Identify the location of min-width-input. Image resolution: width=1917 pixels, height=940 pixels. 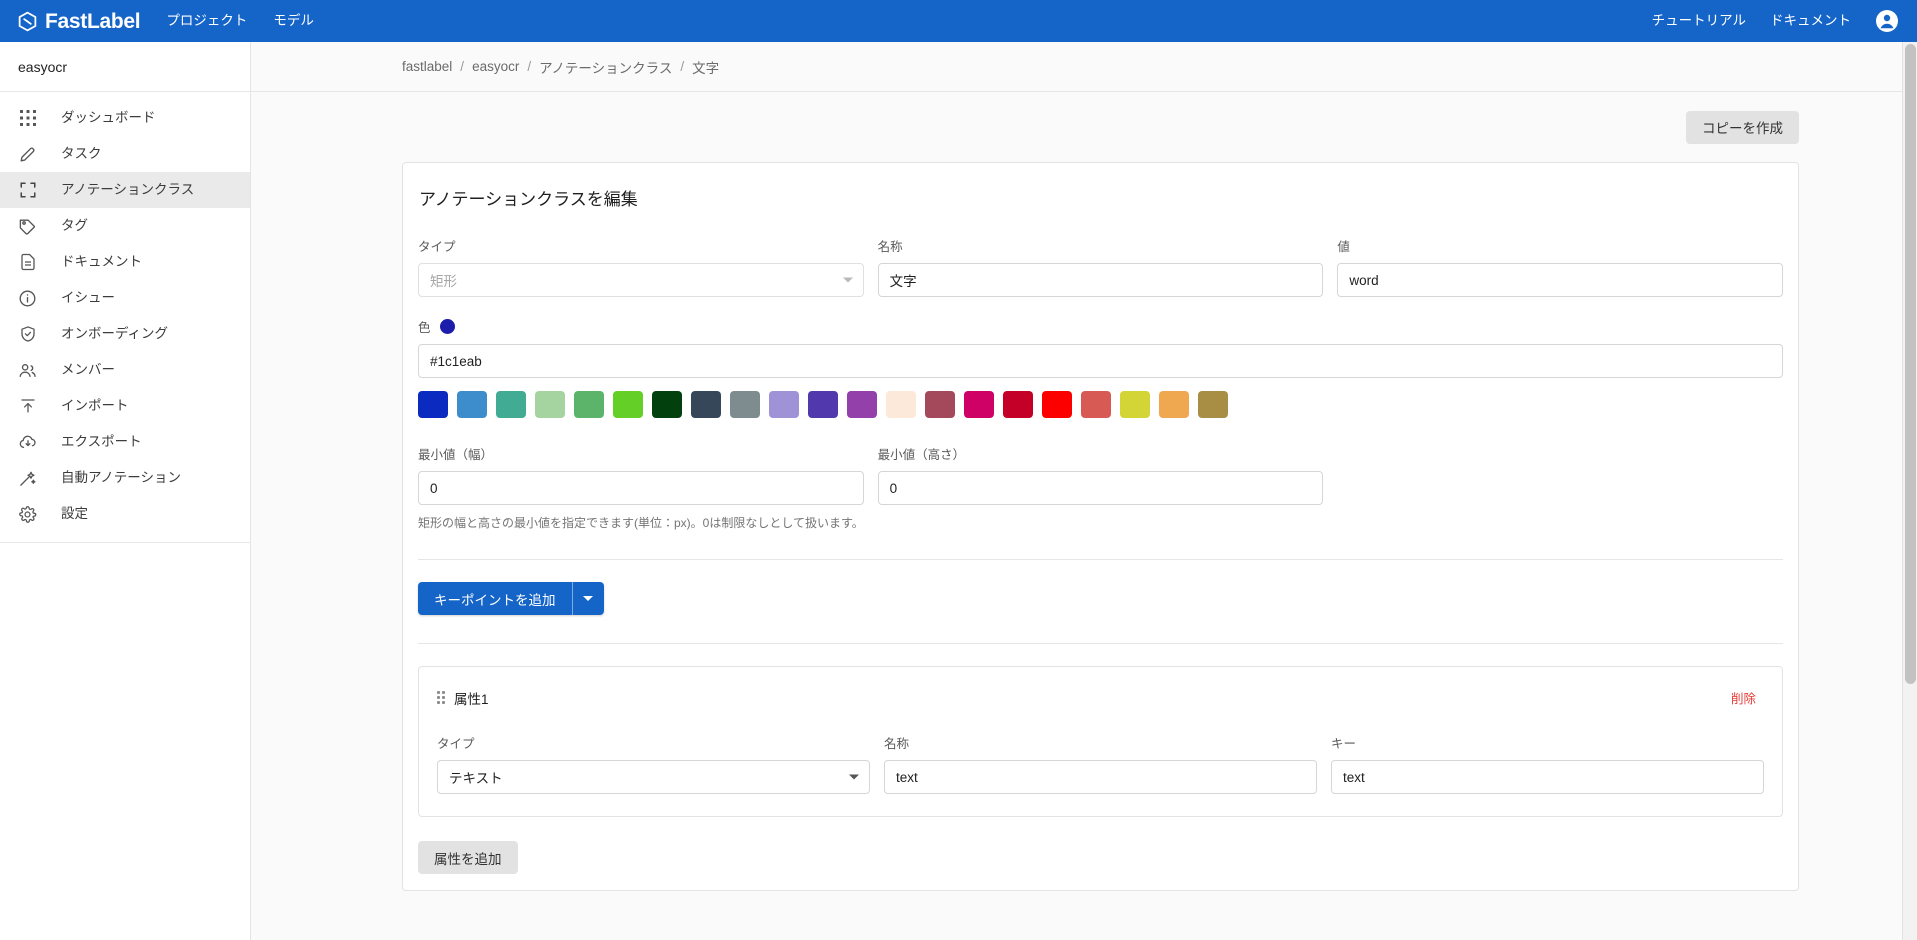
(641, 488).